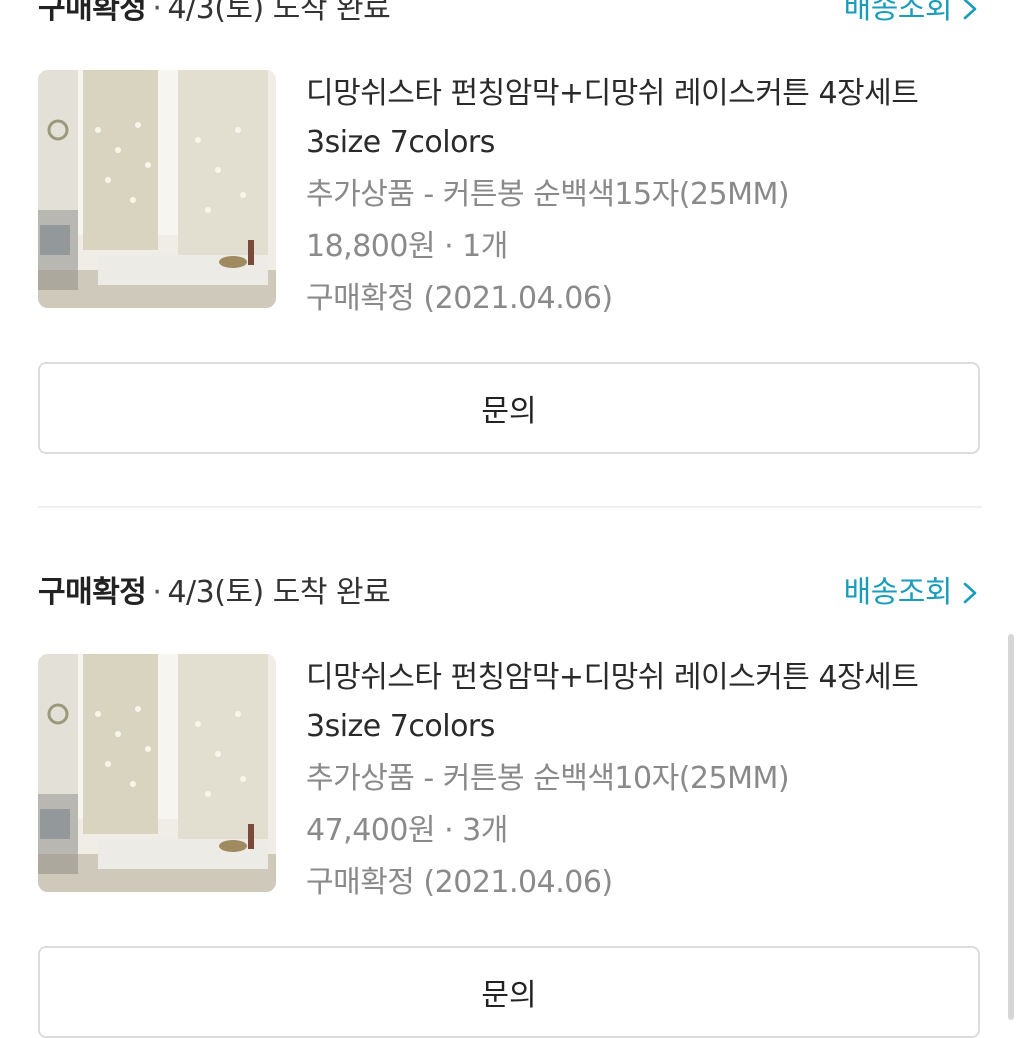  Describe the element at coordinates (1011, 827) in the screenshot. I see `scrollbar` at that location.